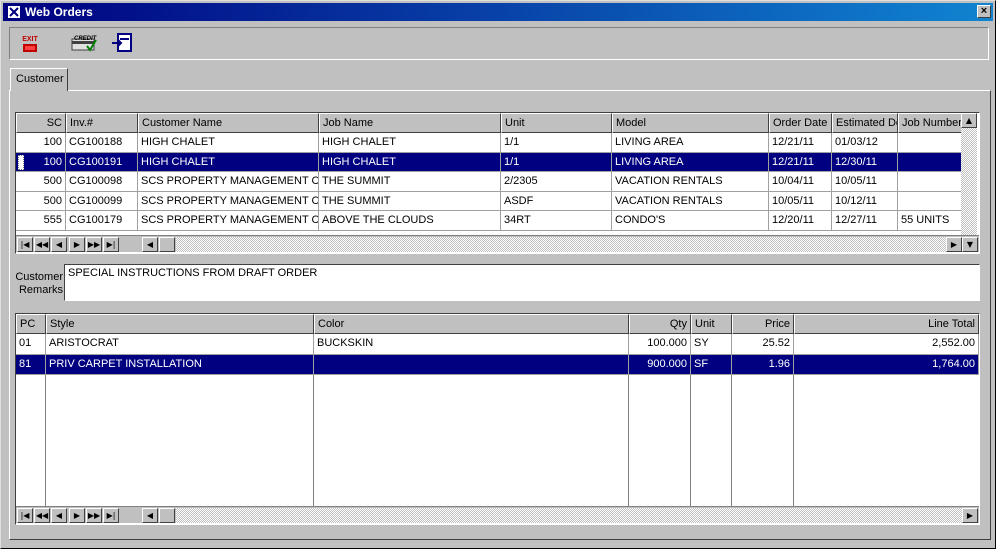 Image resolution: width=996 pixels, height=549 pixels. I want to click on lines-scroll-right-button: ▶, so click(970, 515).